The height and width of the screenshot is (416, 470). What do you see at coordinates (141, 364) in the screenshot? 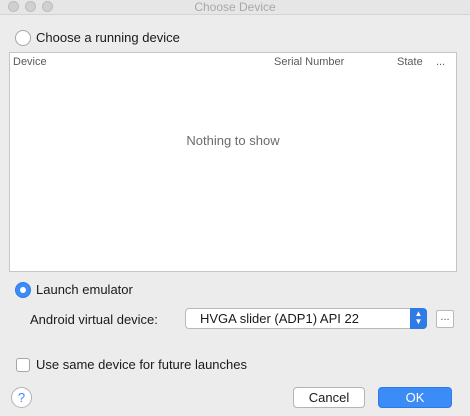
I see `same-device-label: Use same device for future launches` at bounding box center [141, 364].